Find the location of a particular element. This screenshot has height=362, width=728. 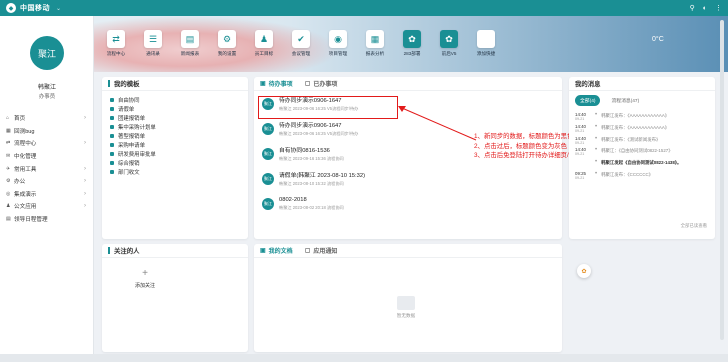

app-icon: ▤ is located at coordinates (190, 39).